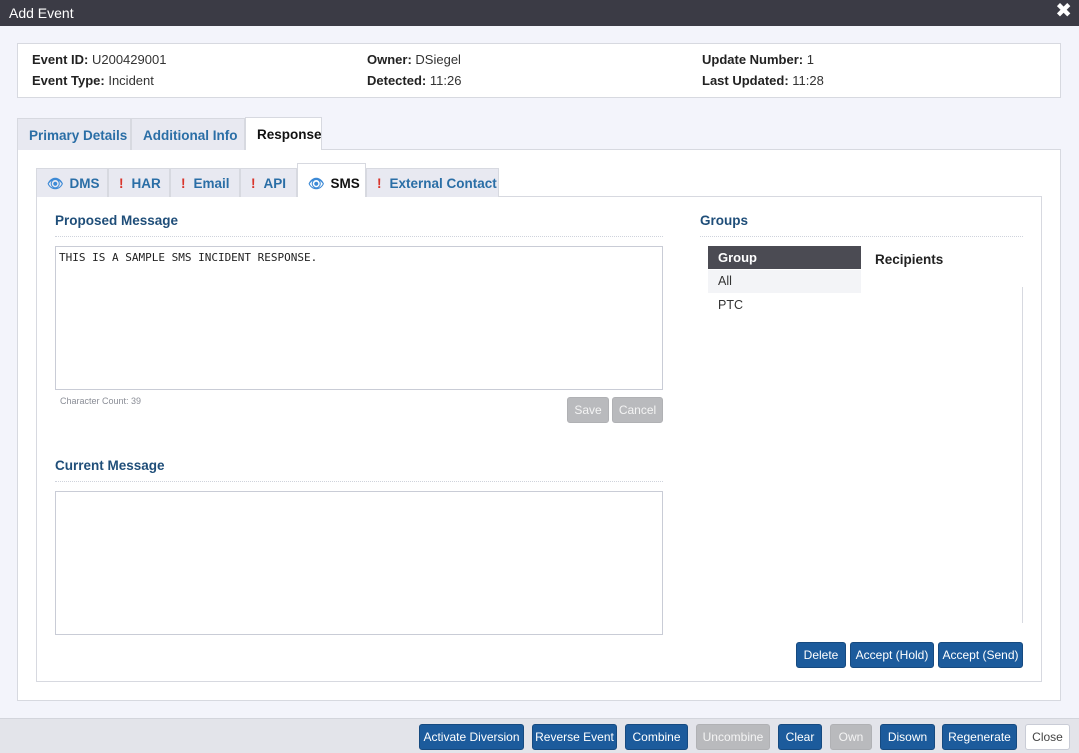  Describe the element at coordinates (1063, 11) in the screenshot. I see `close-icon: ✖` at that location.